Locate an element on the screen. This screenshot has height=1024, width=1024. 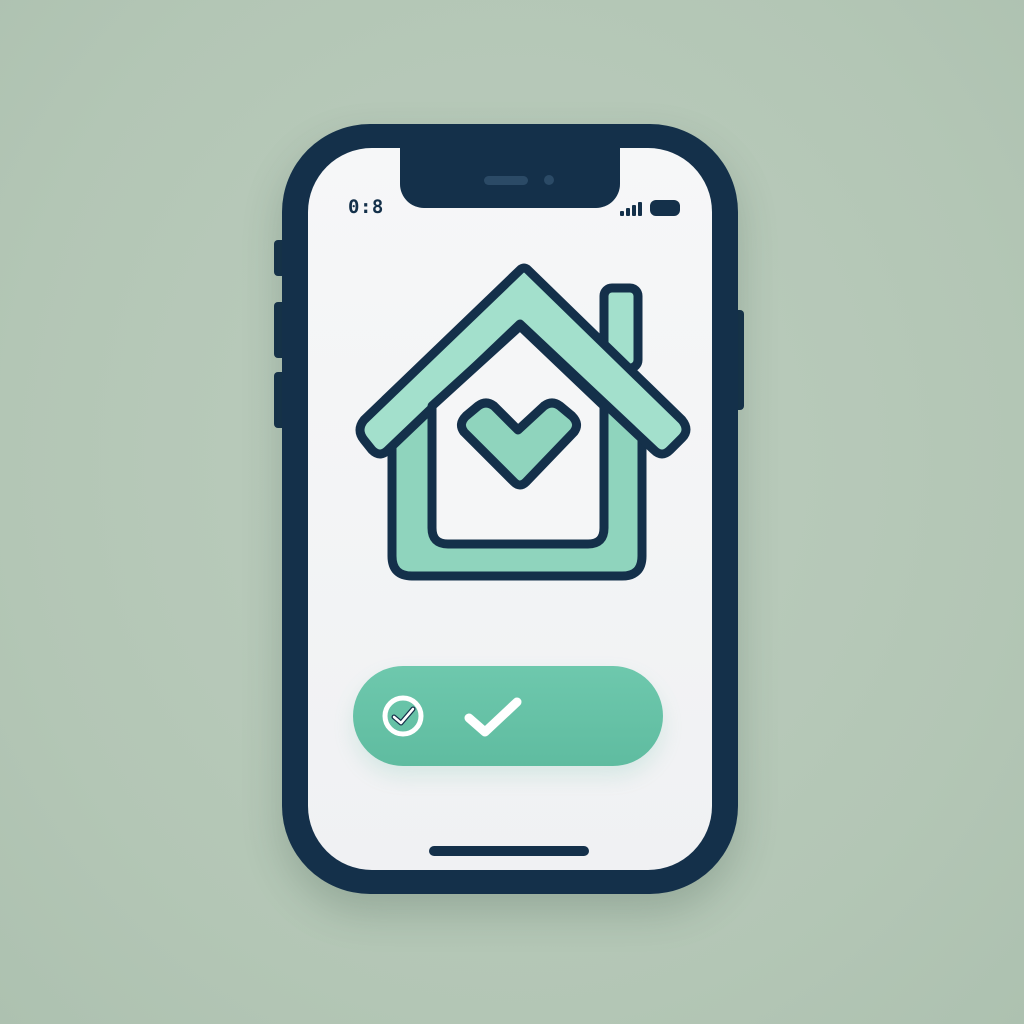
circle-check-icon is located at coordinates (403, 716).